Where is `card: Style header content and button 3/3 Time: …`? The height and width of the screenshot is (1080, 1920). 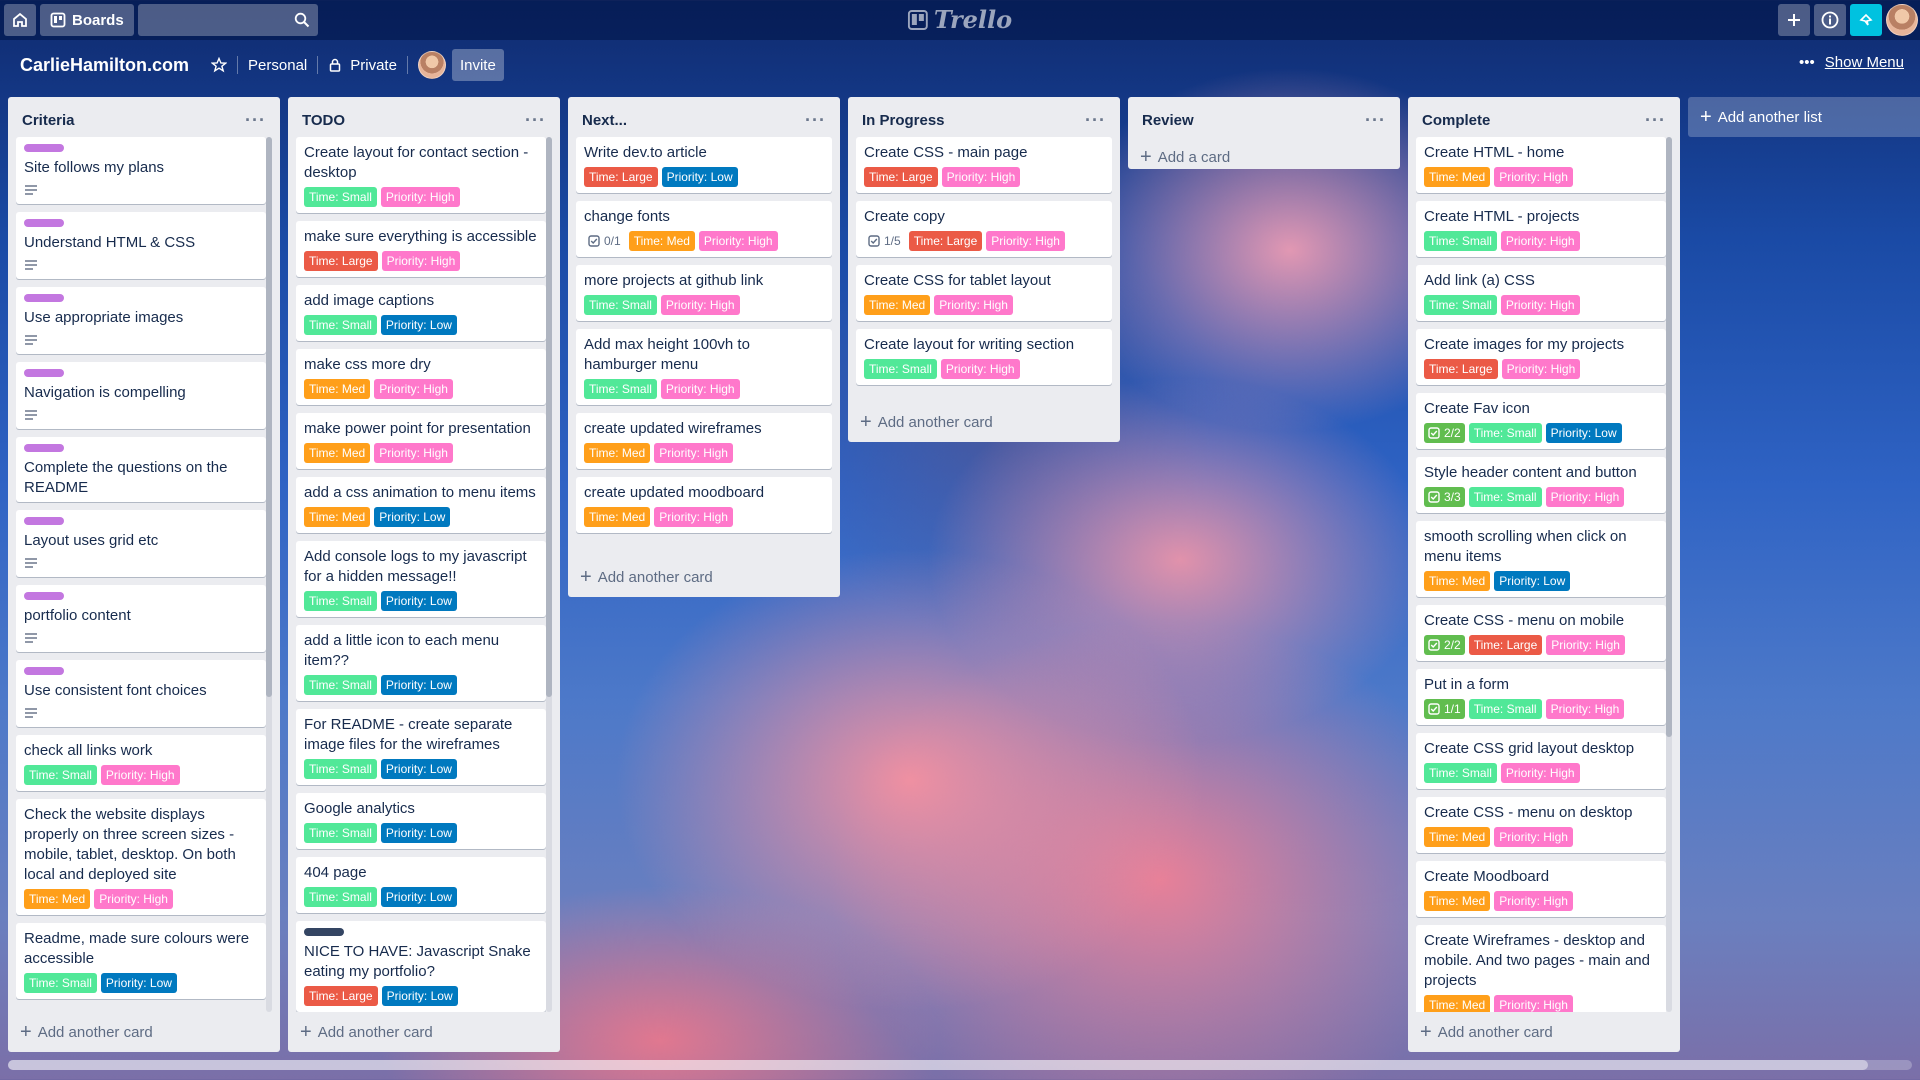 card: Style header content and button 3/3 Time: … is located at coordinates (1541, 485).